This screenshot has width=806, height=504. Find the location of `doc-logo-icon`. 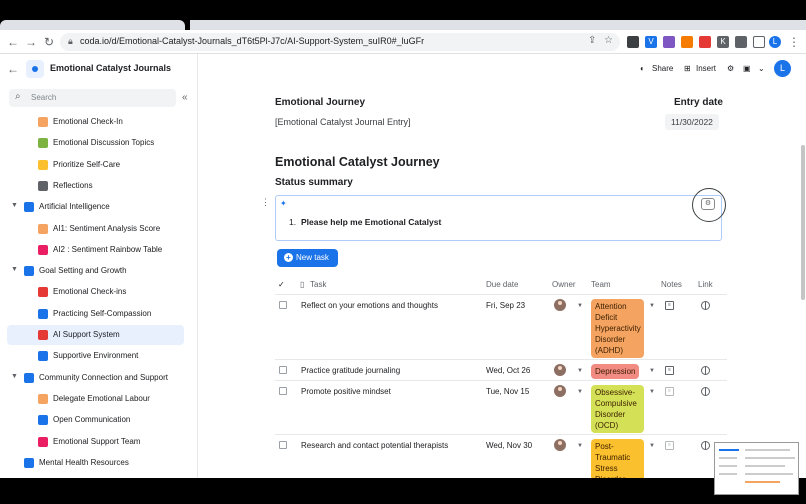

doc-logo-icon is located at coordinates (35, 69).